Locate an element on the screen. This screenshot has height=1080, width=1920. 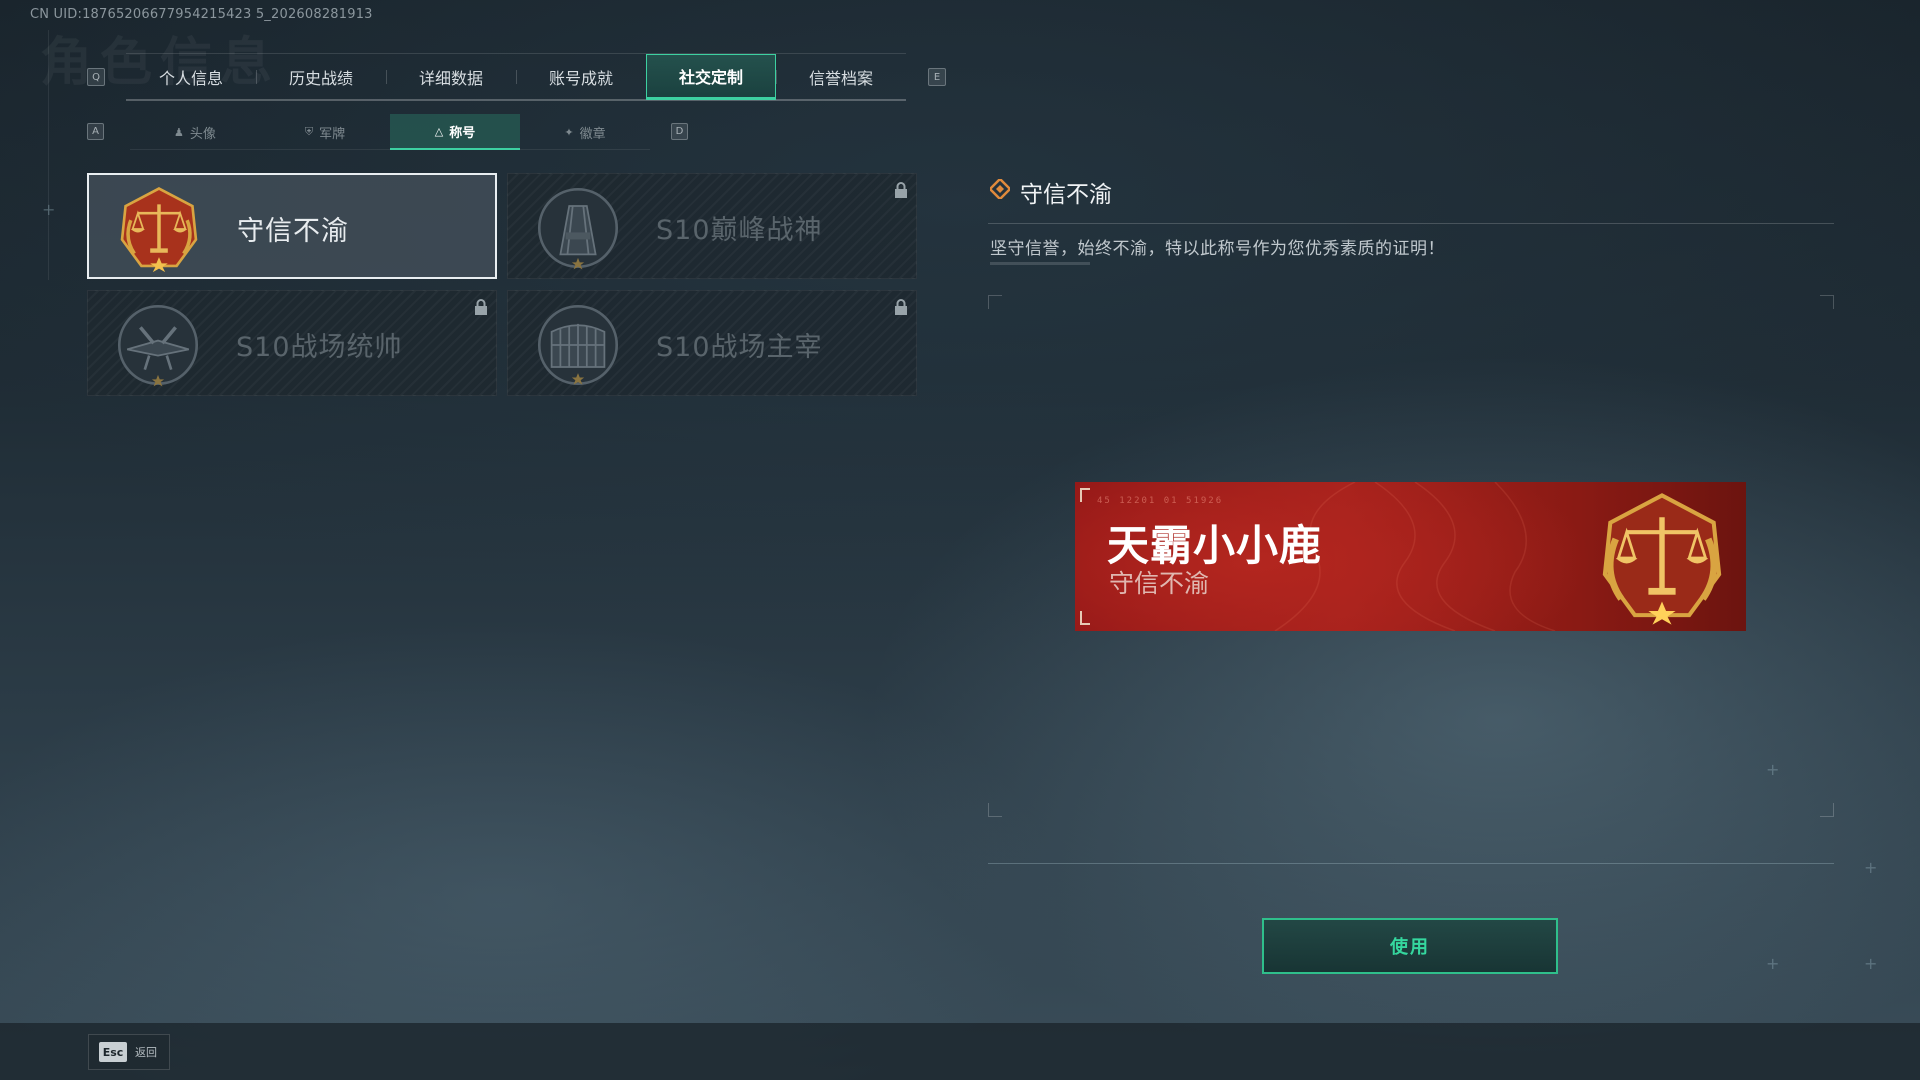
tab-label: 账号成就 is located at coordinates (580, 78).